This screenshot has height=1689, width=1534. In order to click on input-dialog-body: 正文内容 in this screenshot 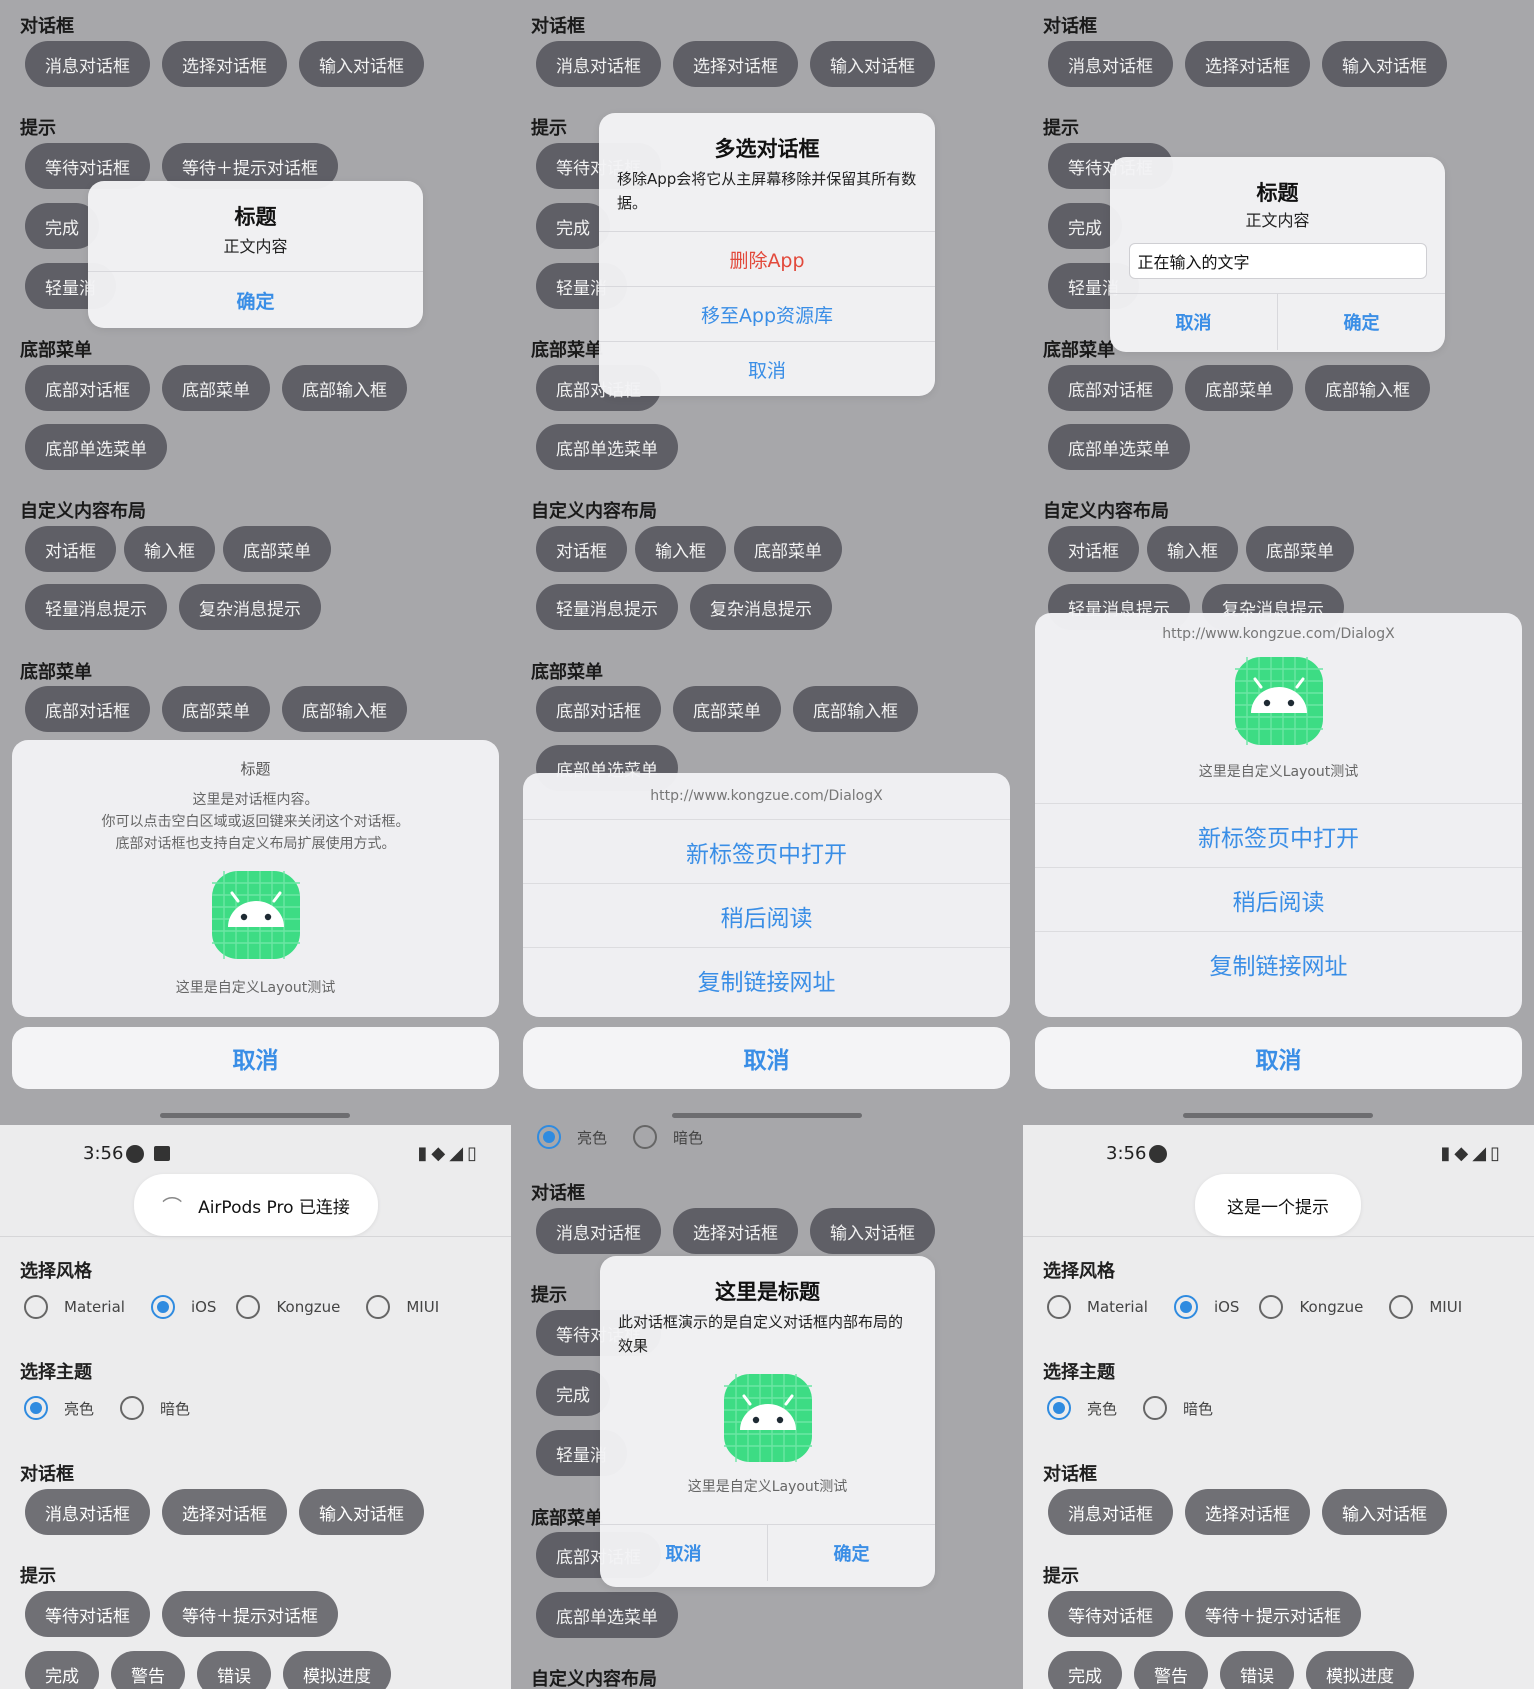, I will do `click(1277, 220)`.